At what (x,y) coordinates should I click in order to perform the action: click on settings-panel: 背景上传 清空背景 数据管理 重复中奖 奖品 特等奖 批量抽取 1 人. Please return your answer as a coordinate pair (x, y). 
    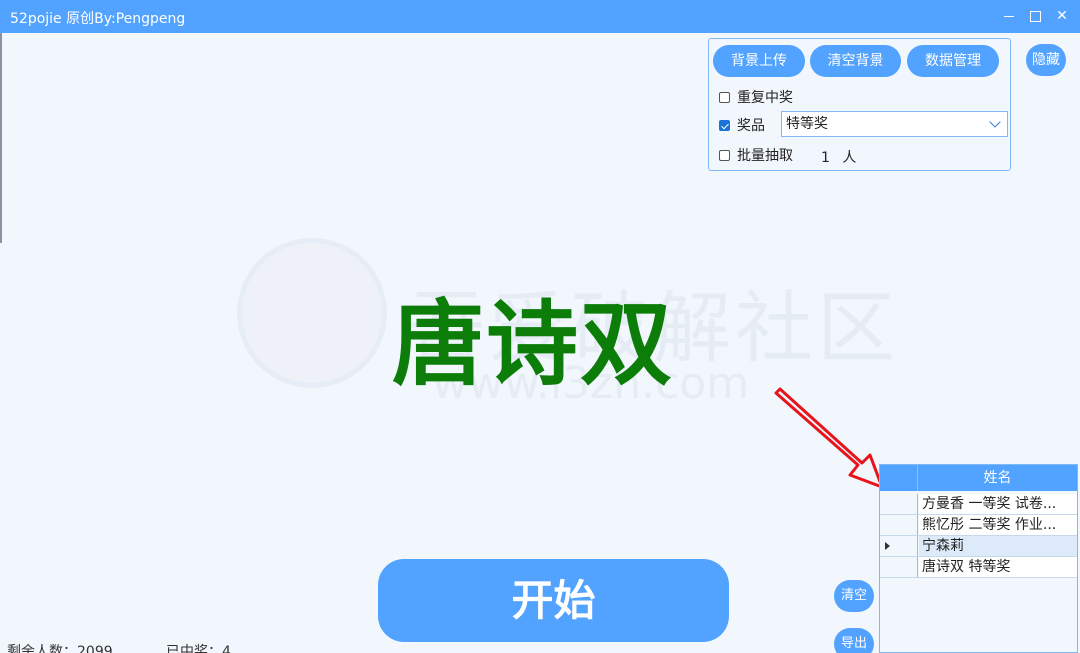
    Looking at the image, I should click on (859, 104).